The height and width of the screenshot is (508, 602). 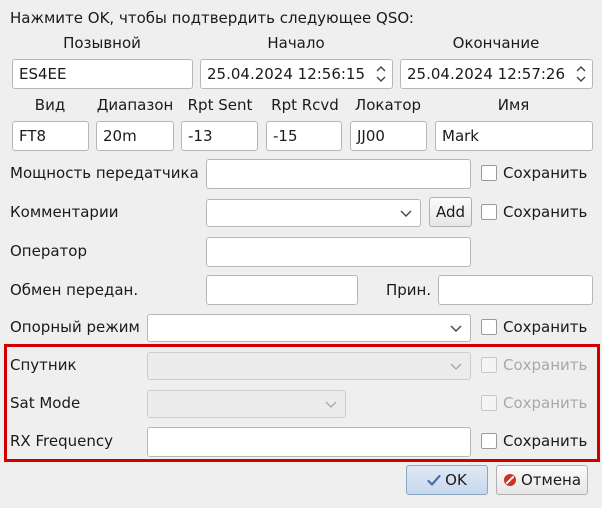 I want to click on comments-combo, so click(x=313, y=213).